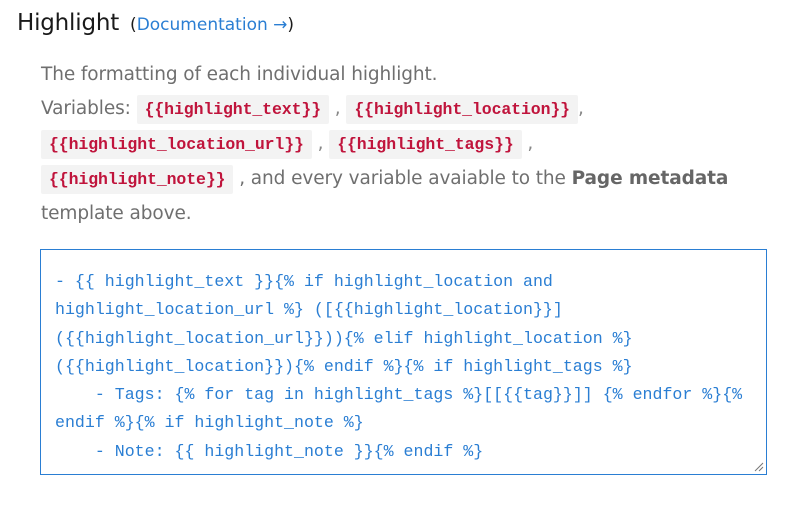 Image resolution: width=800 pixels, height=506 pixels. What do you see at coordinates (116, 213) in the screenshot?
I see `description-tail-end: template above.` at bounding box center [116, 213].